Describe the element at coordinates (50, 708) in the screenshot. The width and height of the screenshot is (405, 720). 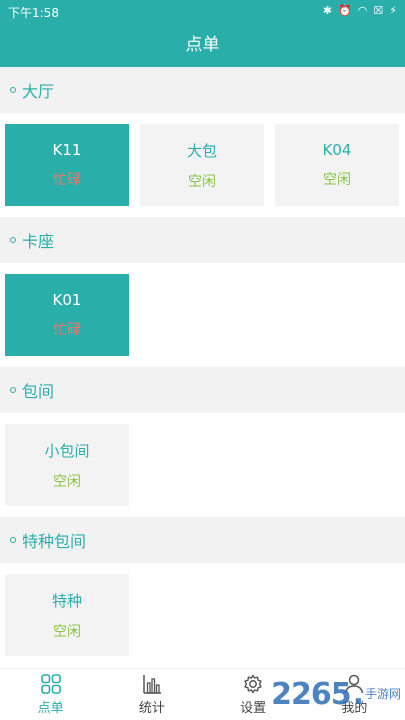
I see `tab-label: 点单` at that location.